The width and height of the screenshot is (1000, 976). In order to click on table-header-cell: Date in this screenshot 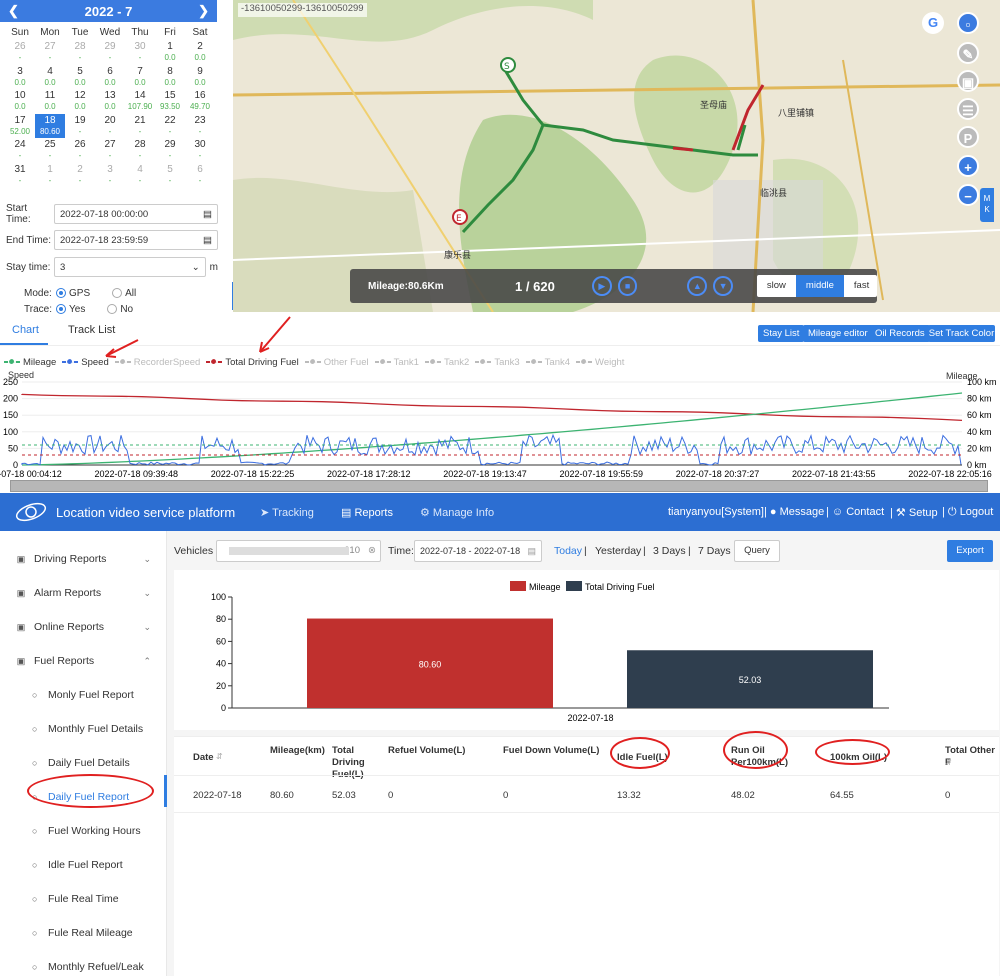, I will do `click(223, 758)`.